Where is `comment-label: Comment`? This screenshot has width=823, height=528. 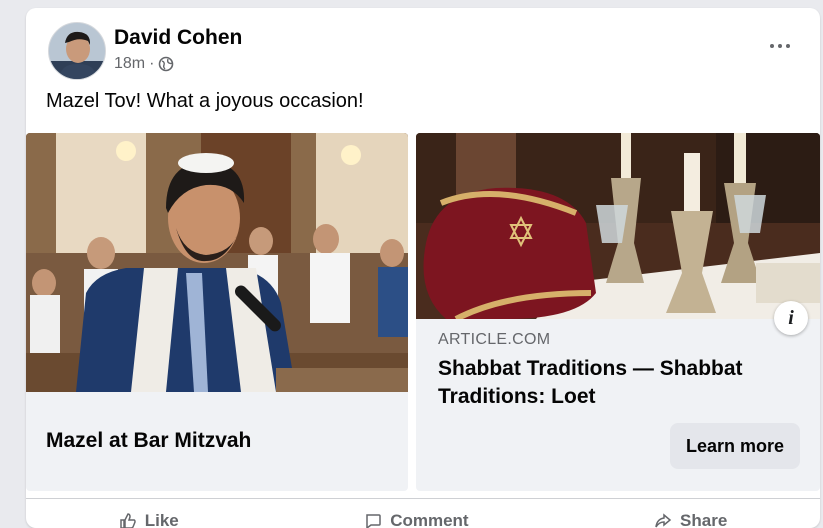 comment-label: Comment is located at coordinates (429, 519).